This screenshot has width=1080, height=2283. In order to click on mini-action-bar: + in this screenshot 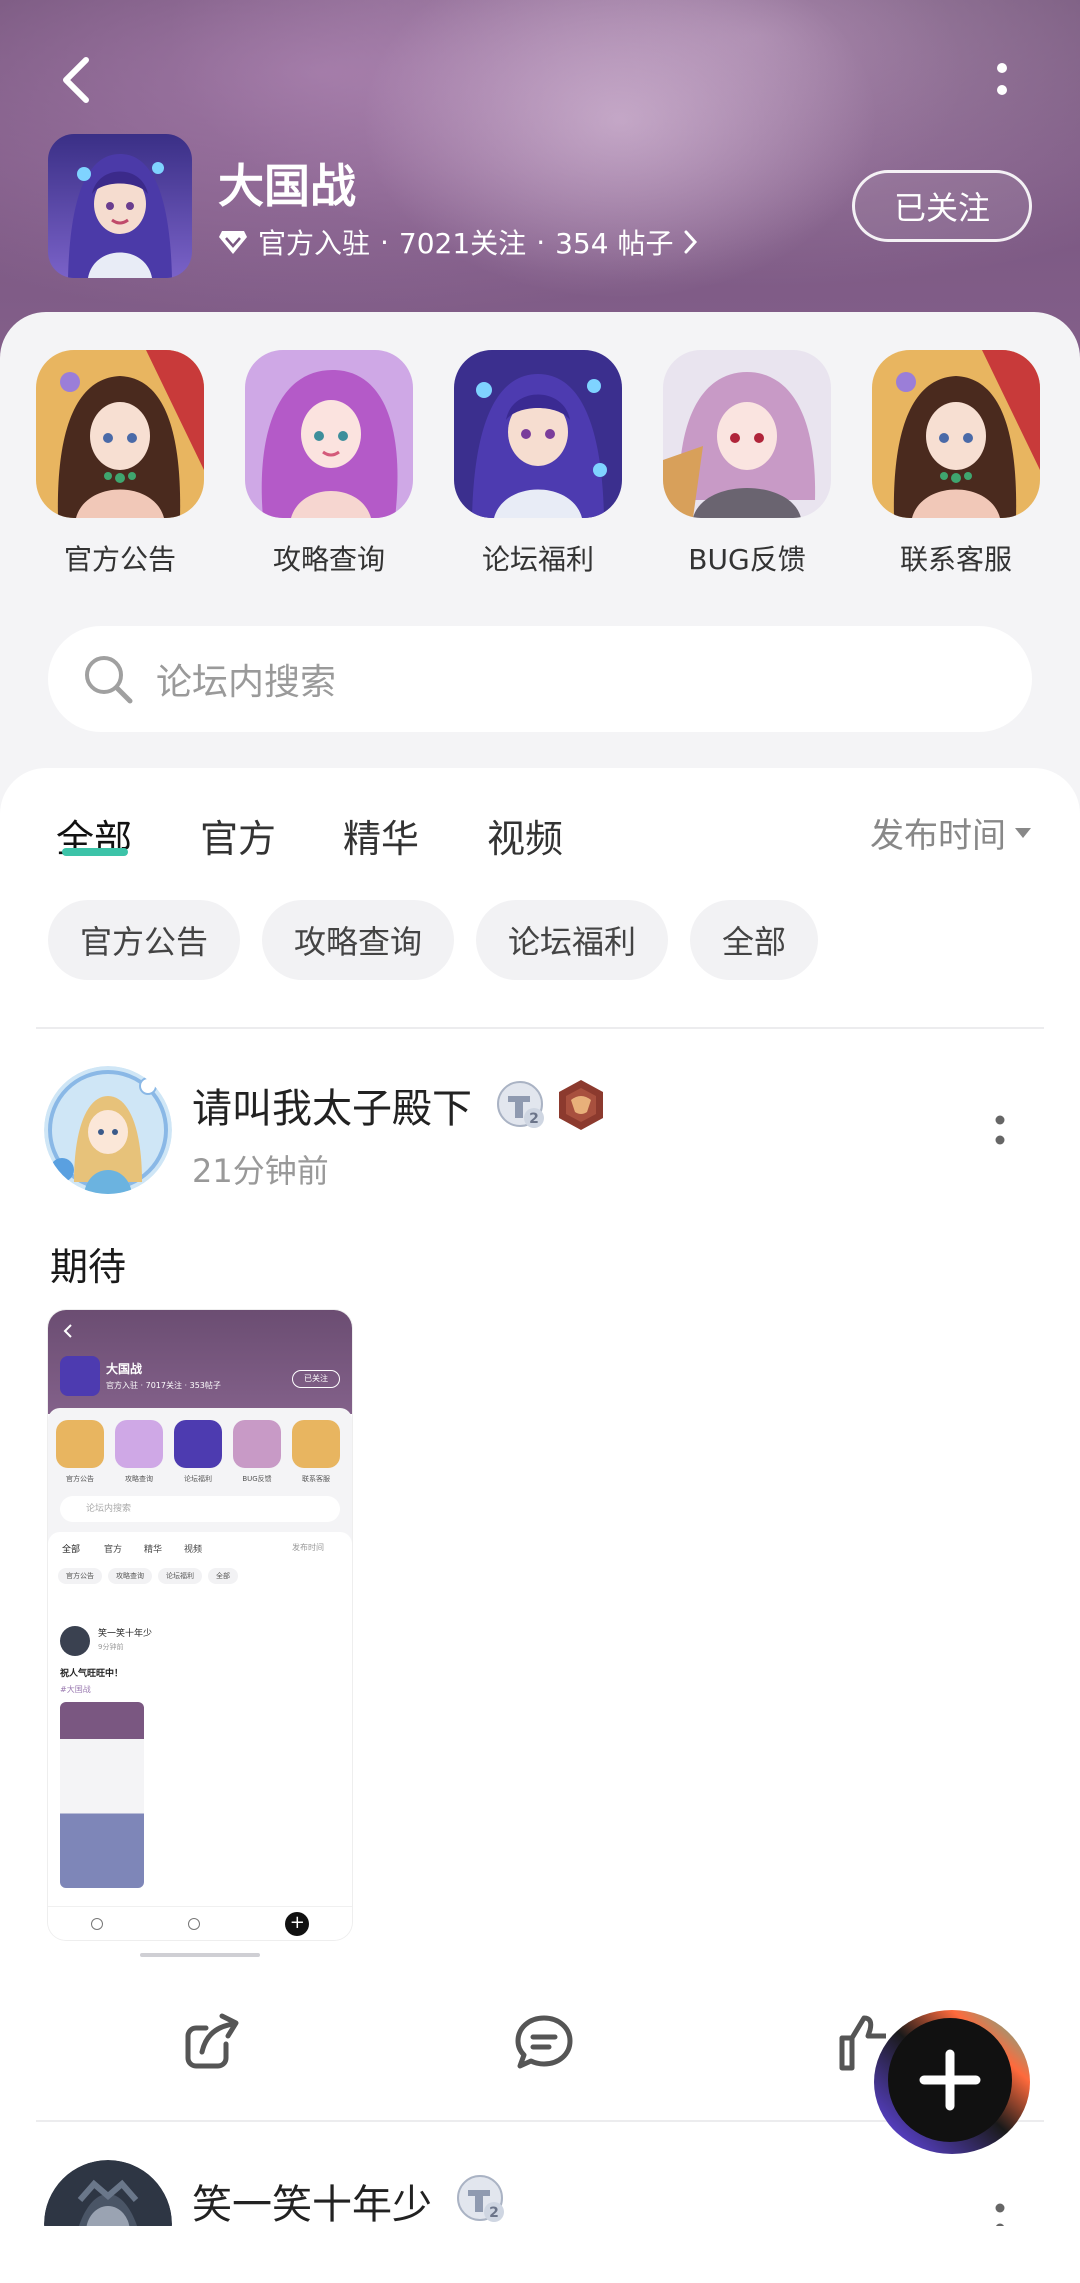, I will do `click(200, 1923)`.